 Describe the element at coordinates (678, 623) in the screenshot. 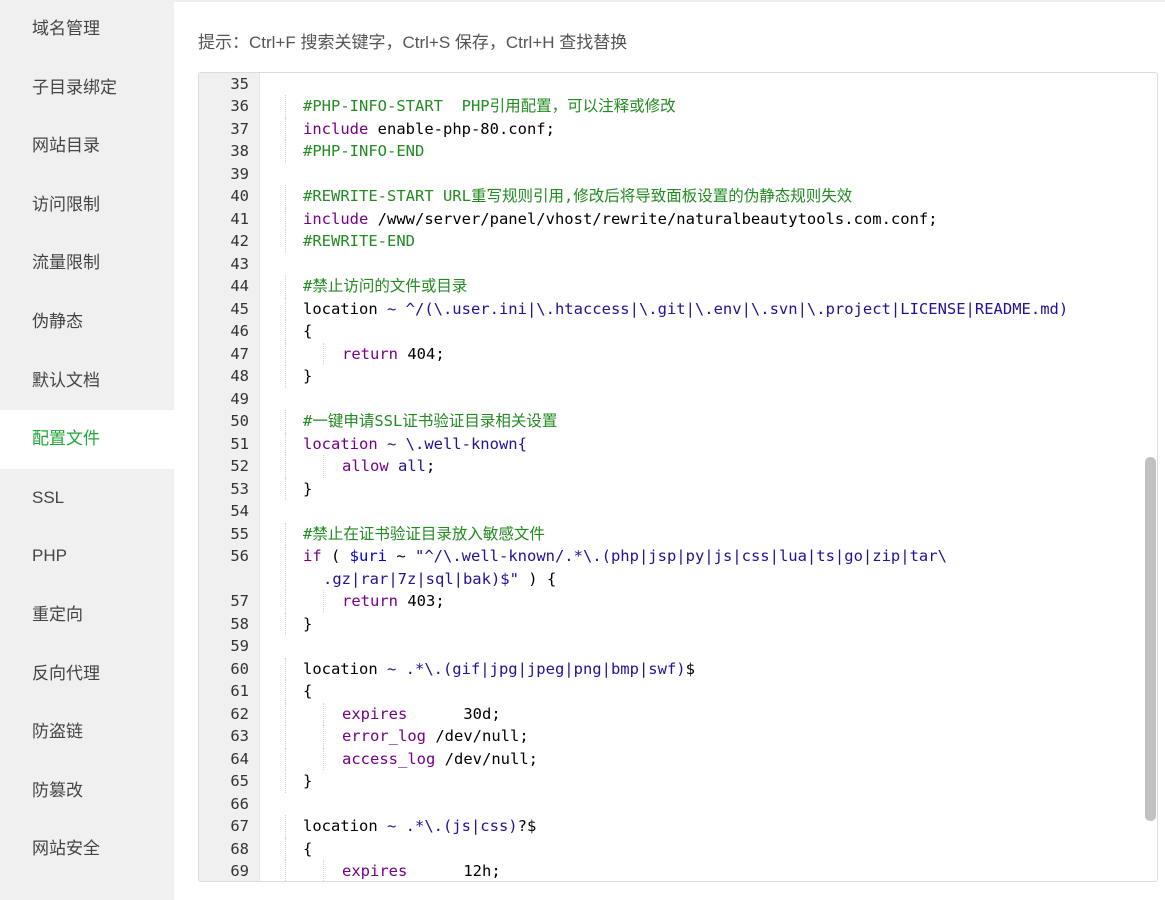

I see `code-line: 58}` at that location.